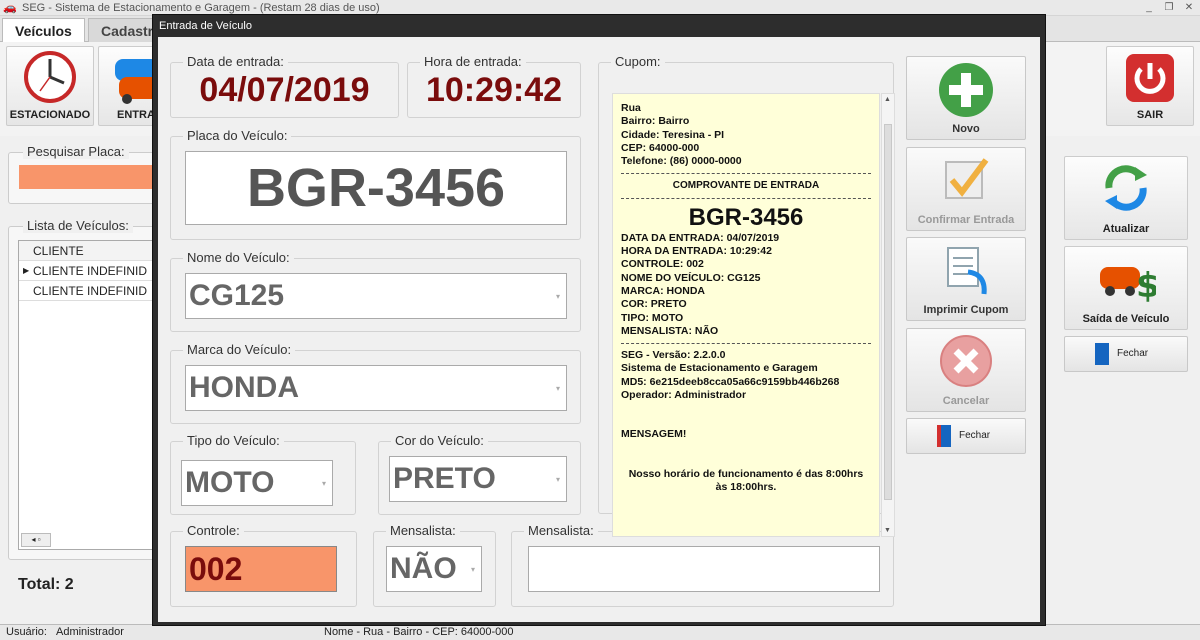 The width and height of the screenshot is (1200, 640). Describe the element at coordinates (89, 177) in the screenshot. I see `search-input` at that location.